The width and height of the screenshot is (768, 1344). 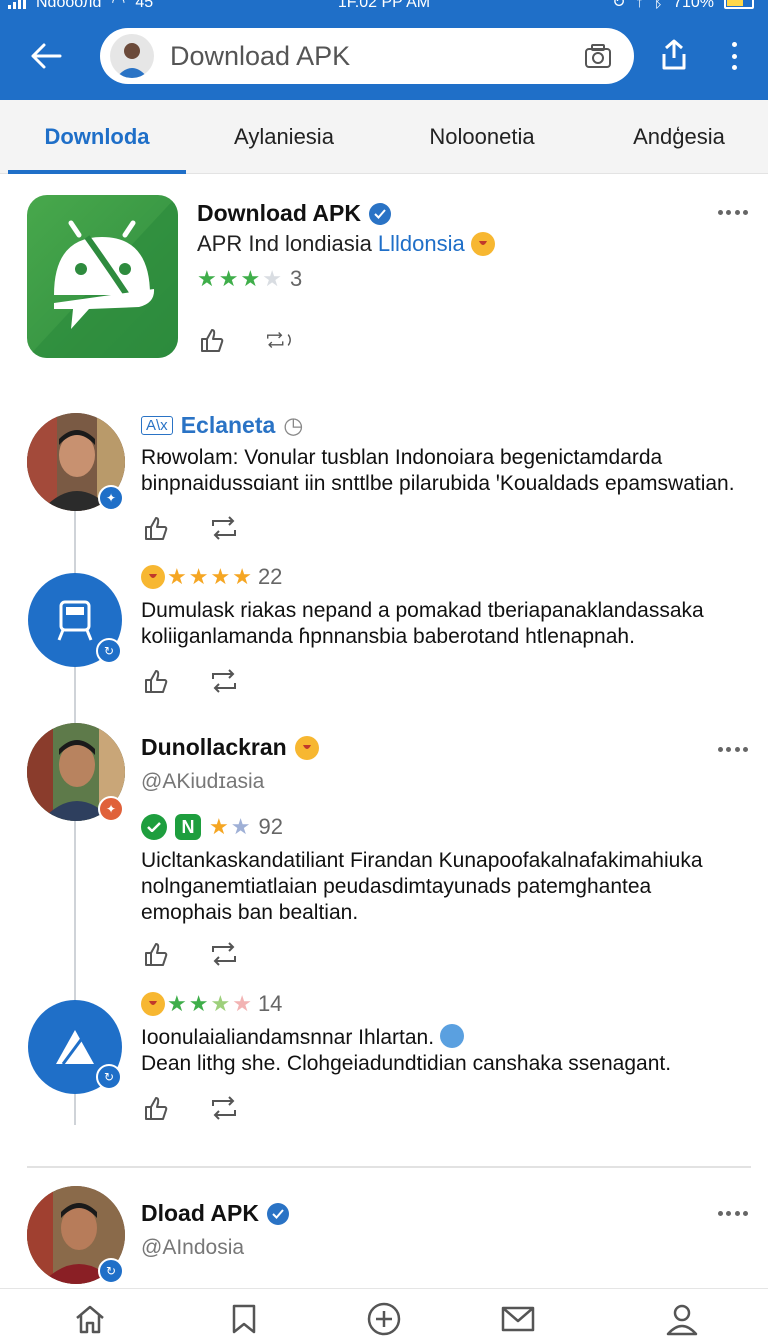 I want to click on post-handle: @AKiudɪasia, so click(x=202, y=782).